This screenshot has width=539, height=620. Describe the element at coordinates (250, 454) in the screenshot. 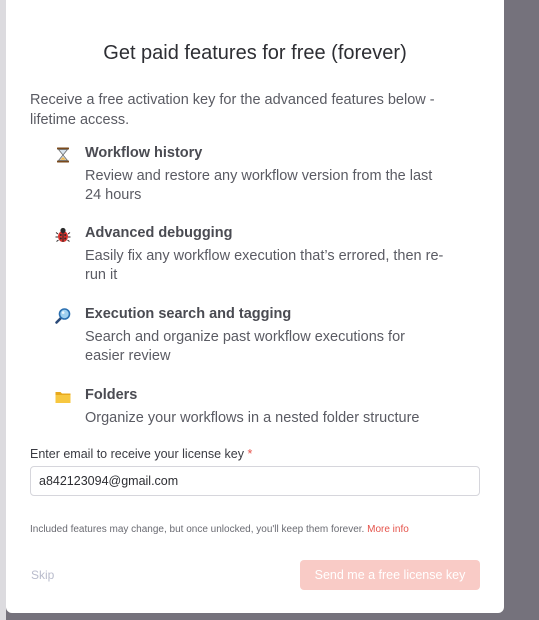

I see `required-marker: *` at that location.